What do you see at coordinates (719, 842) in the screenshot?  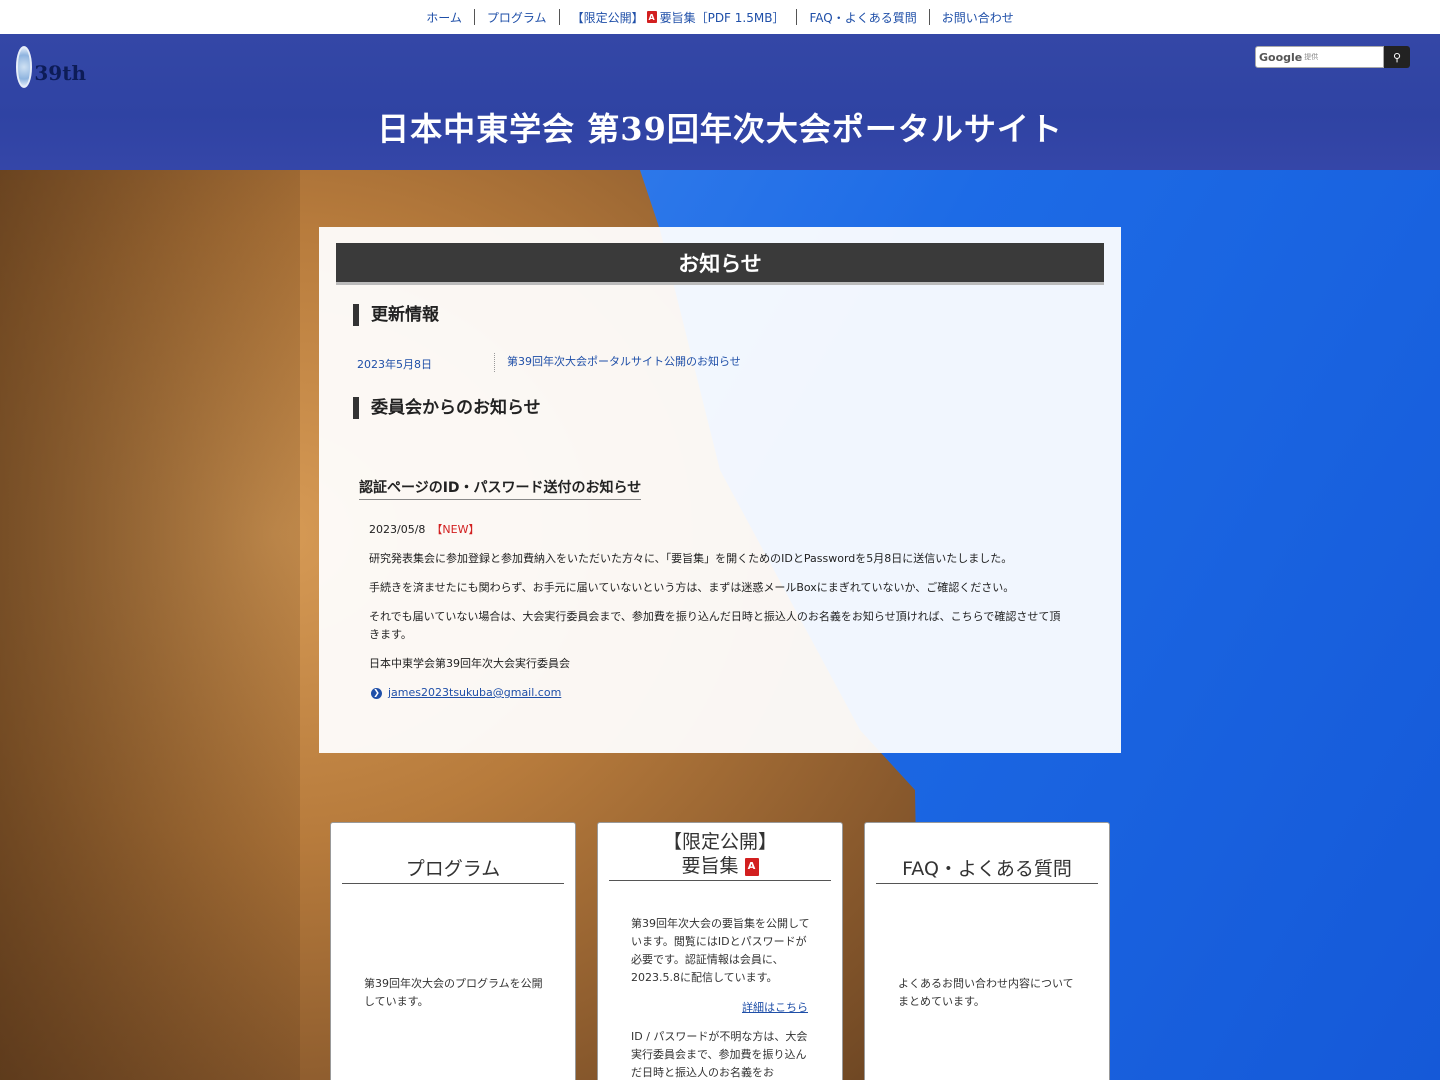 I see `card-abstracts-title-line1: 【限定公開】` at bounding box center [719, 842].